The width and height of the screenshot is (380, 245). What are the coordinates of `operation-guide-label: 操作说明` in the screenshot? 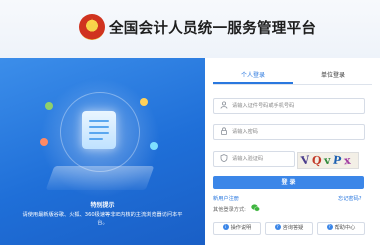 It's located at (241, 228).